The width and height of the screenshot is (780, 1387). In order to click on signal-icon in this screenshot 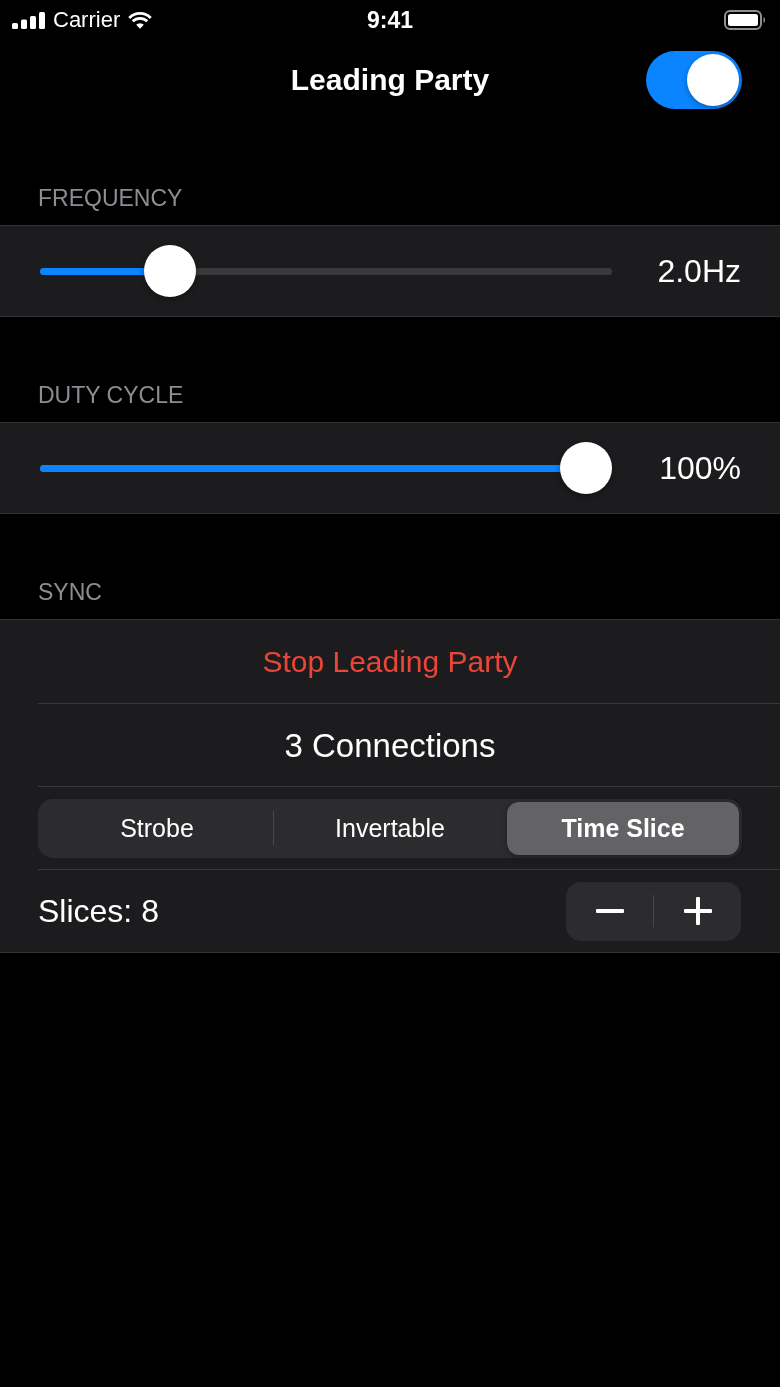, I will do `click(29, 20)`.